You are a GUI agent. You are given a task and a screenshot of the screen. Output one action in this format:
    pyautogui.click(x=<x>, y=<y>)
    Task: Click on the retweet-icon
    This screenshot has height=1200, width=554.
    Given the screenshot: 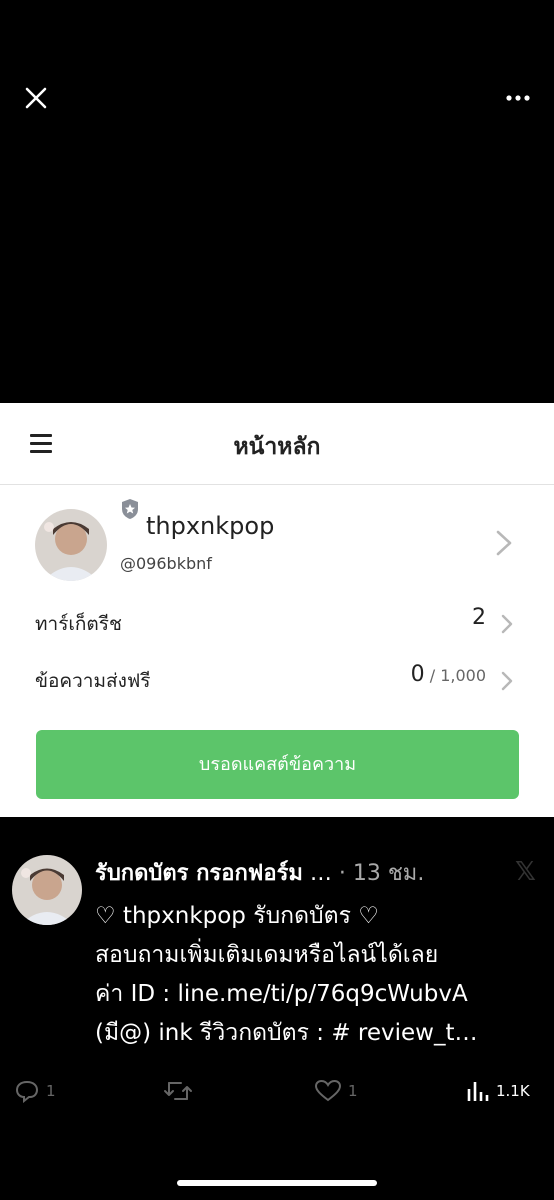 What is the action you would take?
    pyautogui.click(x=178, y=1091)
    